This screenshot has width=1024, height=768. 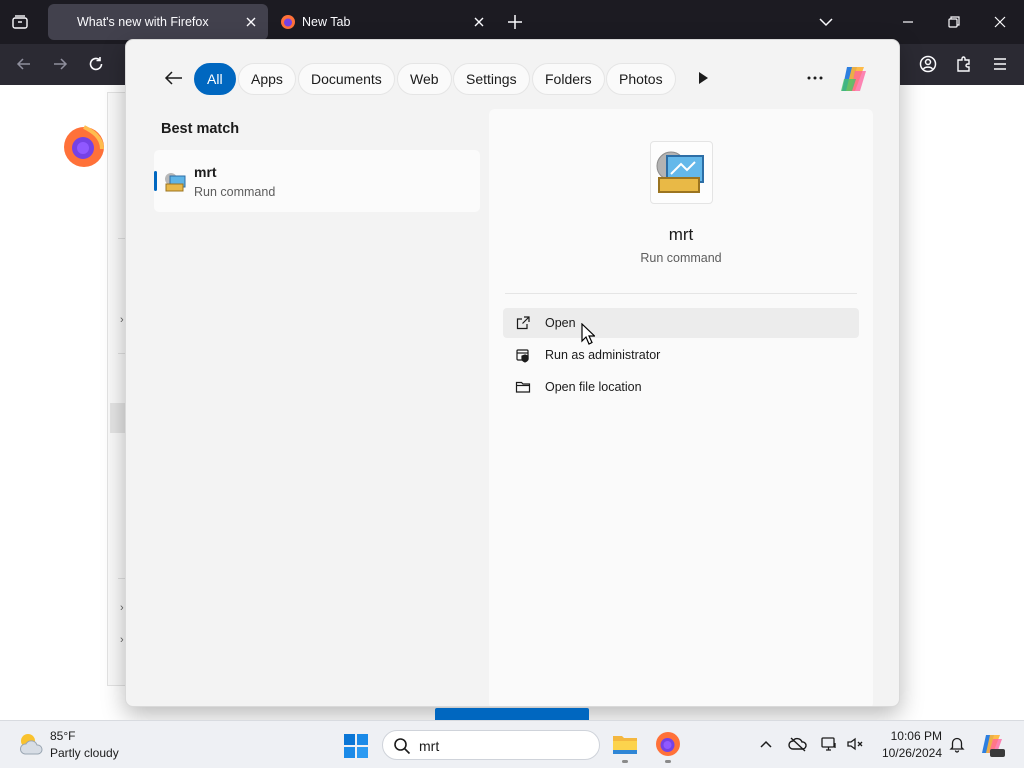 What do you see at coordinates (20, 22) in the screenshot?
I see `tab-list-icon` at bounding box center [20, 22].